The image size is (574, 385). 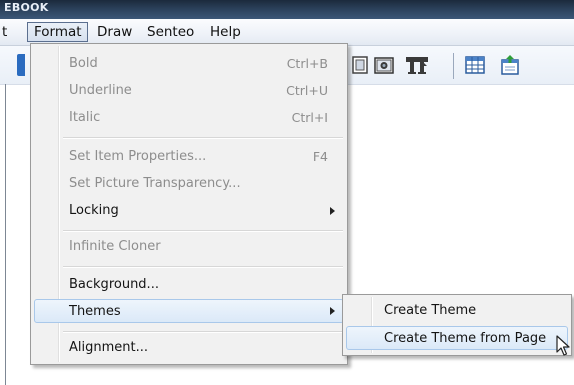 What do you see at coordinates (189, 91) in the screenshot?
I see `menu-item-underline: Underline Ctrl+U` at bounding box center [189, 91].